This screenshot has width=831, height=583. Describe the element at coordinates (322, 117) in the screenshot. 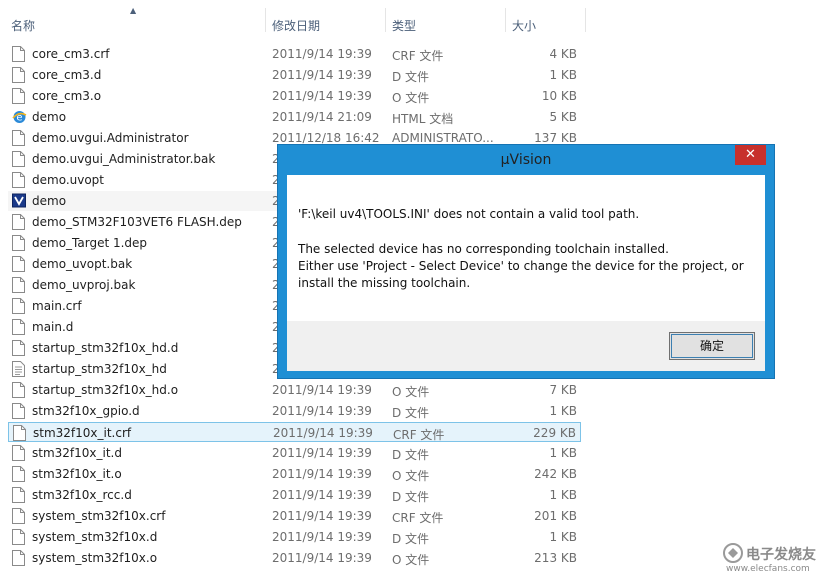

I see `file-date: 2011/9/14 21:09` at that location.